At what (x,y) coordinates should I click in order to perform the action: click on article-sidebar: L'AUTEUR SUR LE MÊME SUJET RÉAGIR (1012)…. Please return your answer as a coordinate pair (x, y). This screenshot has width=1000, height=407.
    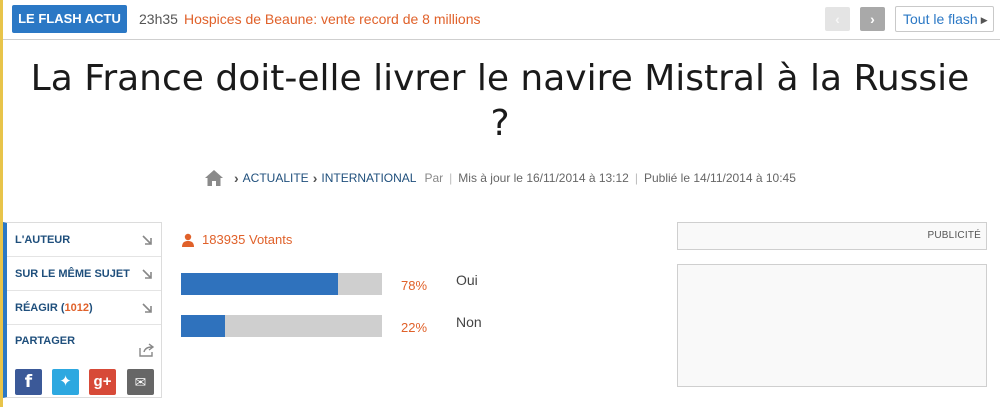
    Looking at the image, I should click on (82, 310).